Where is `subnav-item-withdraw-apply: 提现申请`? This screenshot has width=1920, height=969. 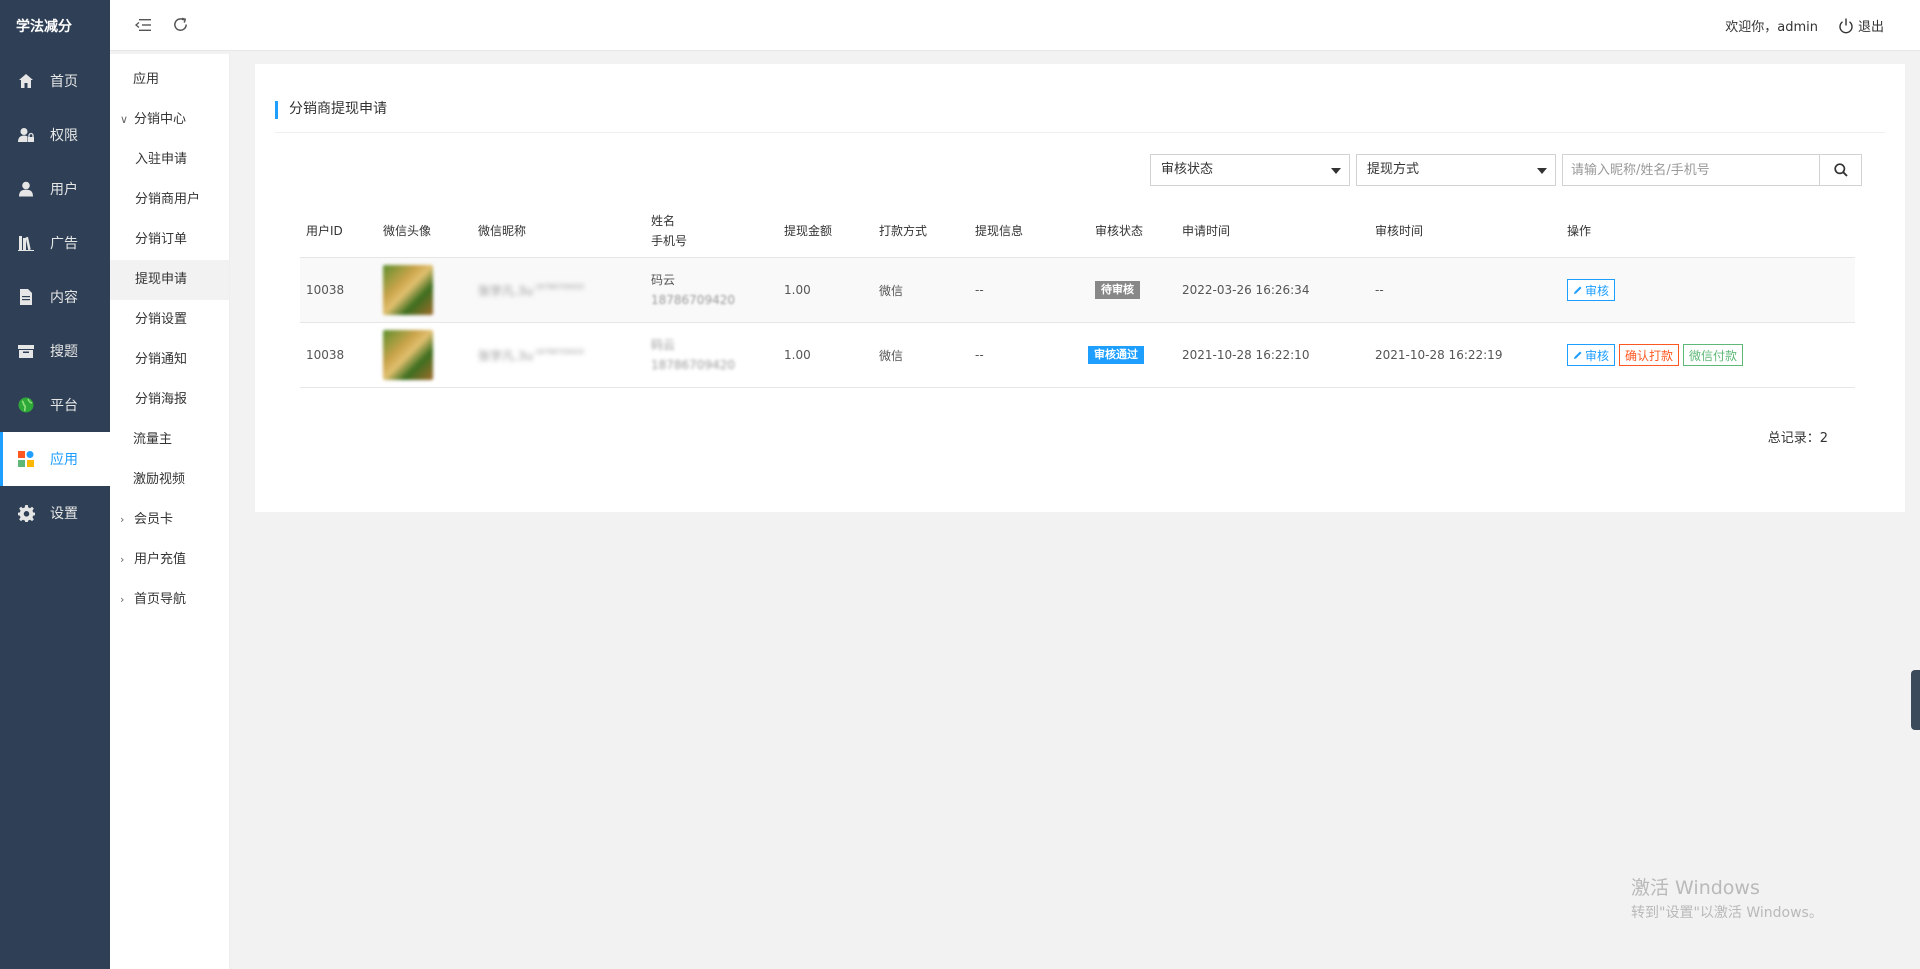 subnav-item-withdraw-apply: 提现申请 is located at coordinates (169, 280).